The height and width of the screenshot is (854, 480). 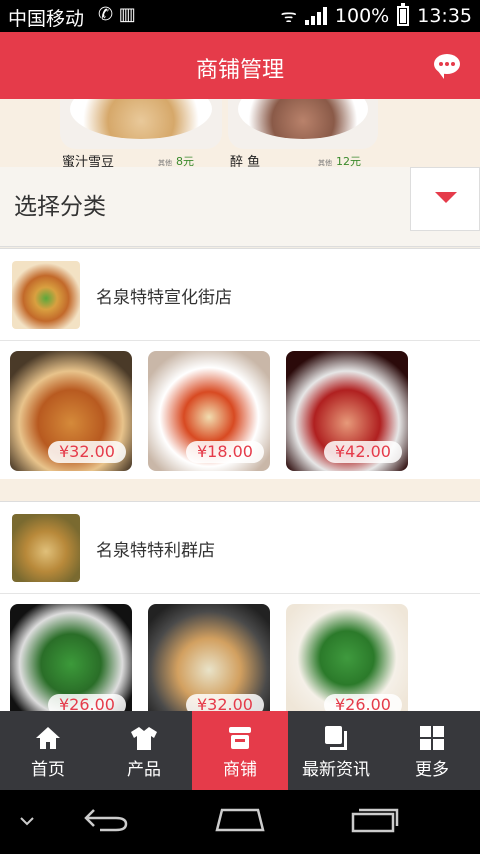 I want to click on product-row: ¥26.00 ¥32.00 ¥26.00, so click(x=240, y=652).